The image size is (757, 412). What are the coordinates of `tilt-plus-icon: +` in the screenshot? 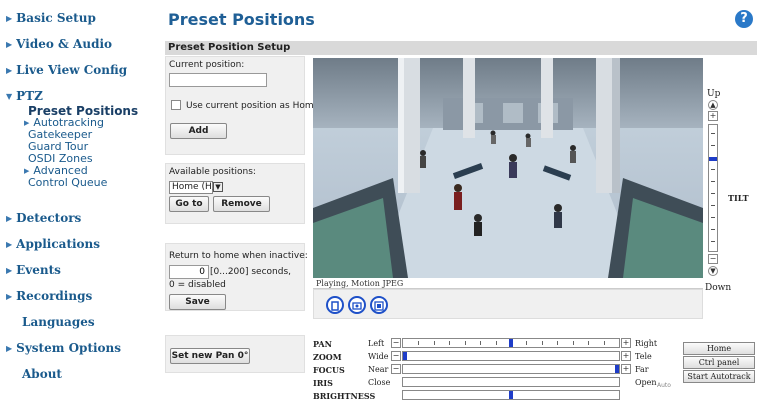 It's located at (713, 116).